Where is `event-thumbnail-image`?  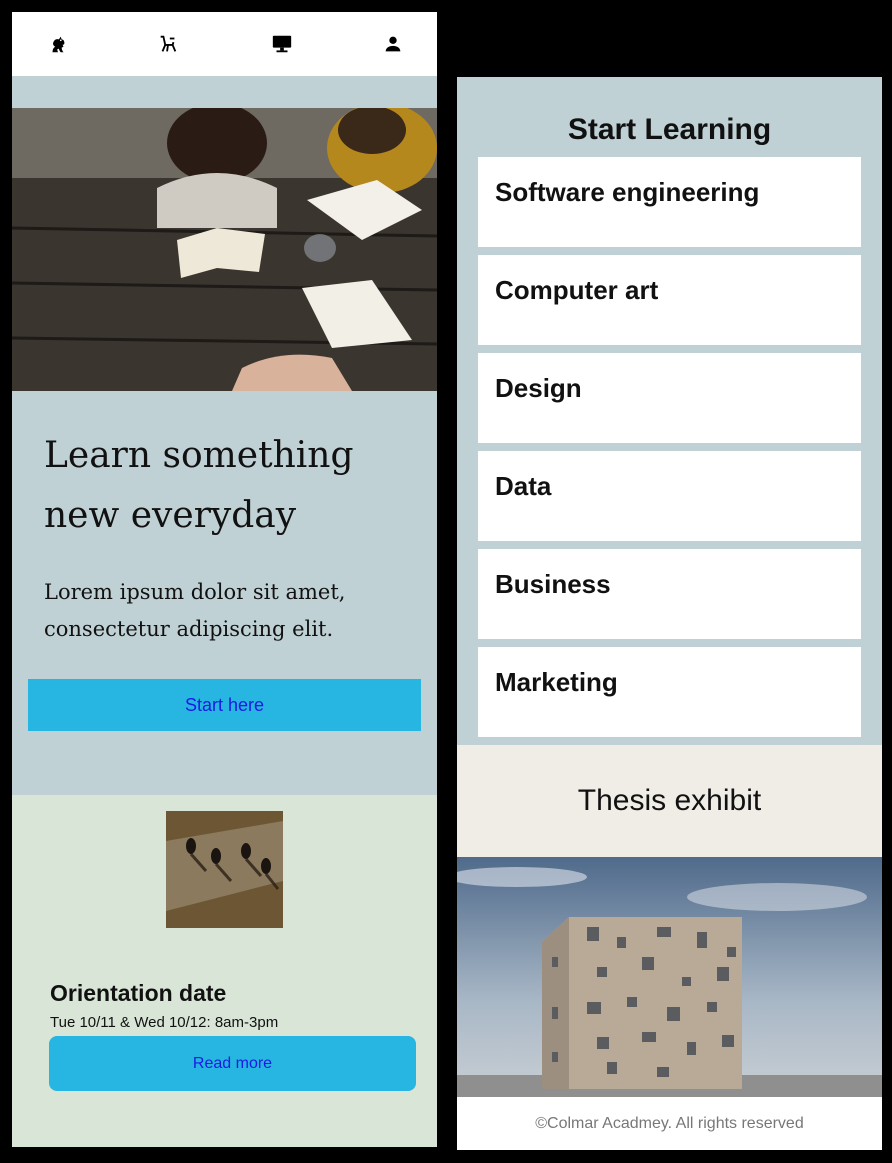
event-thumbnail-image is located at coordinates (224, 869).